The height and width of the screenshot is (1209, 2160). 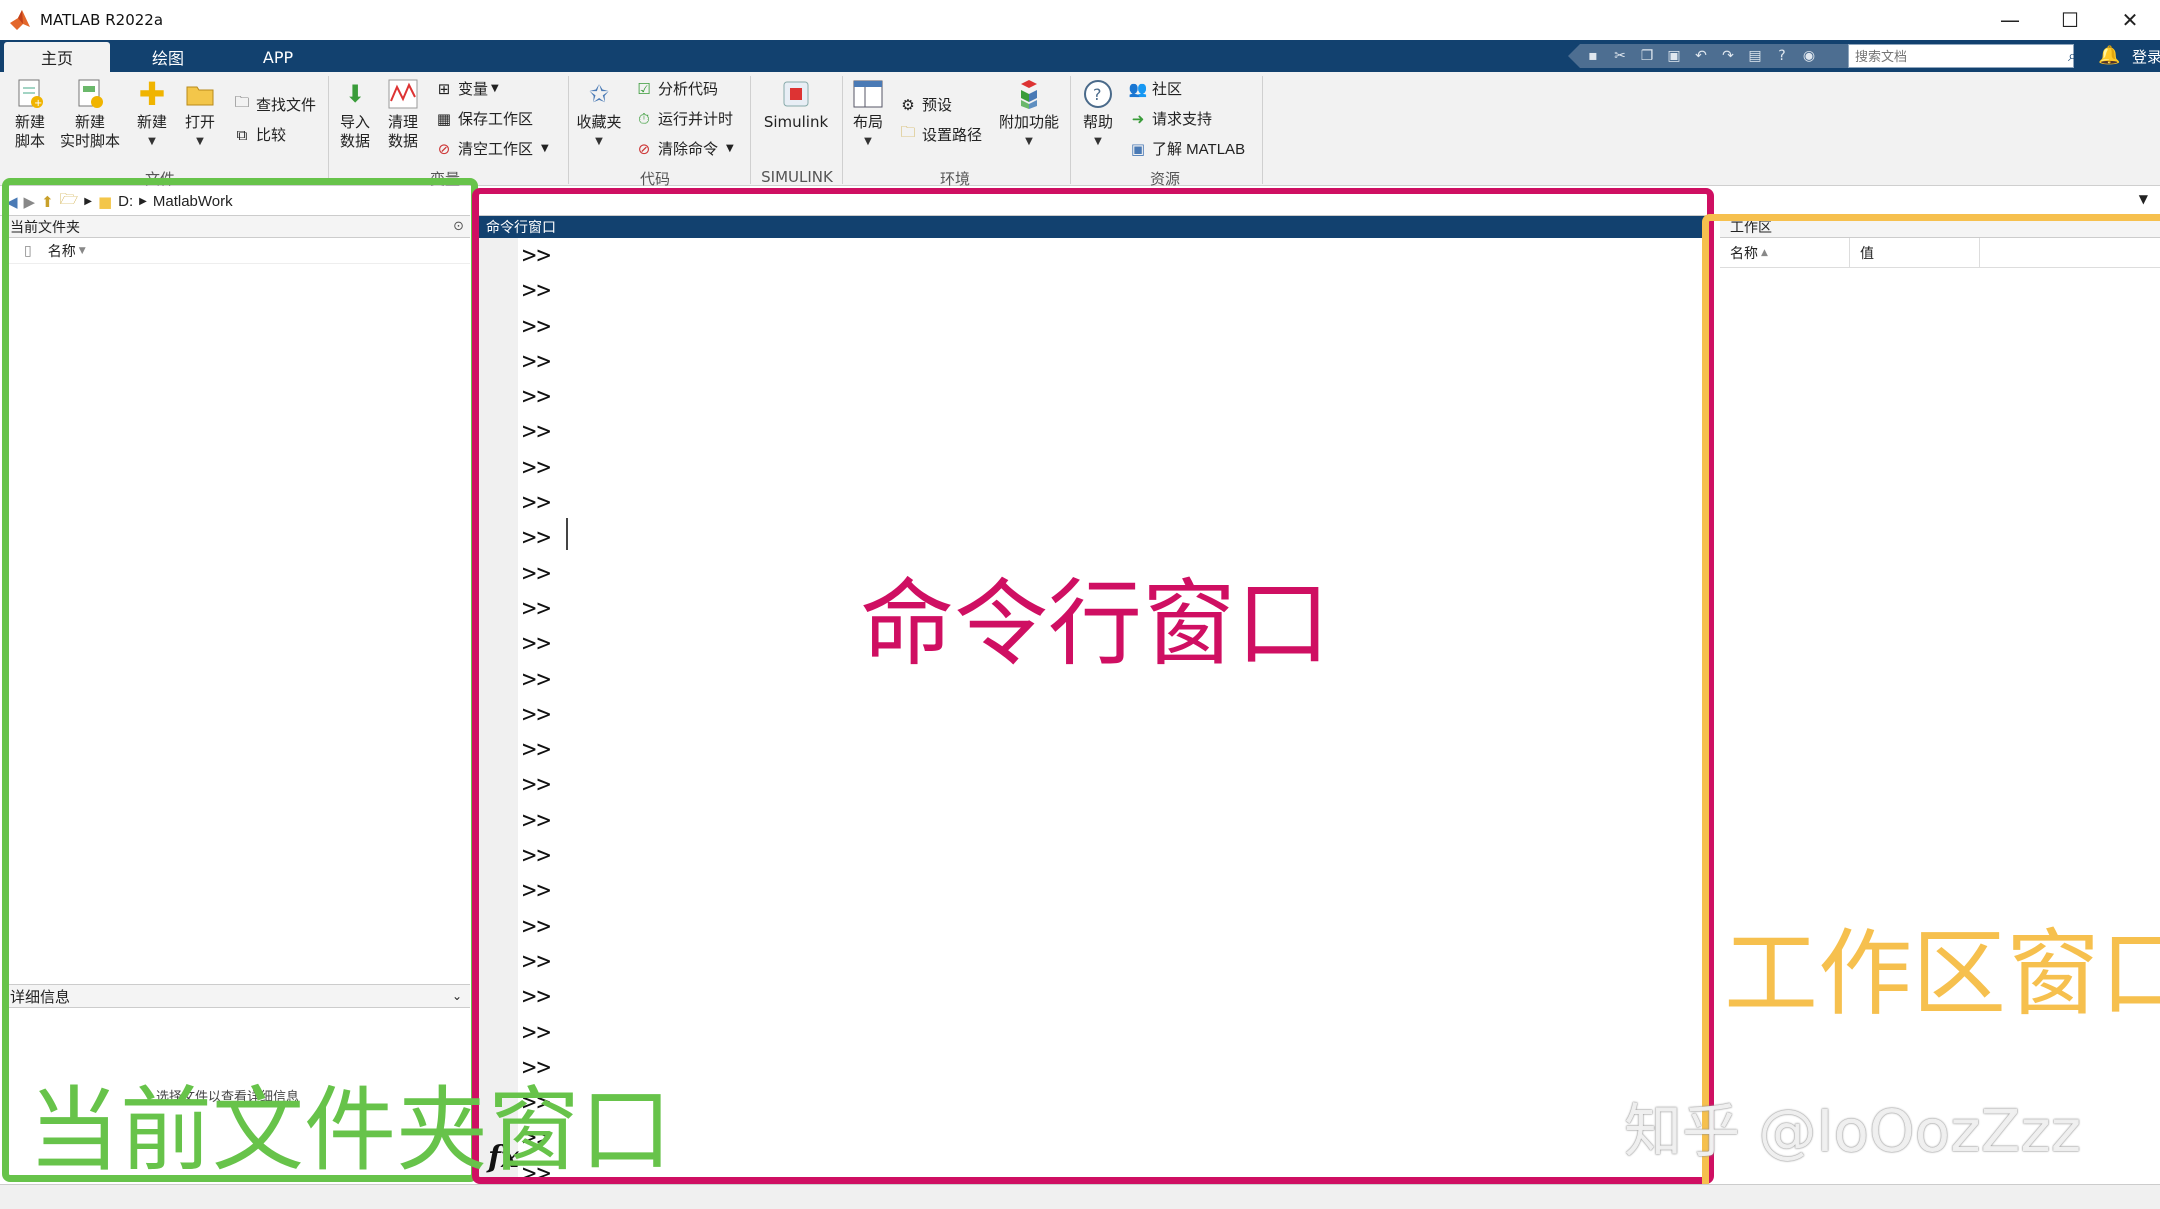 I want to click on run-and-time-button: ⏱ 运行并计时, so click(x=683, y=118).